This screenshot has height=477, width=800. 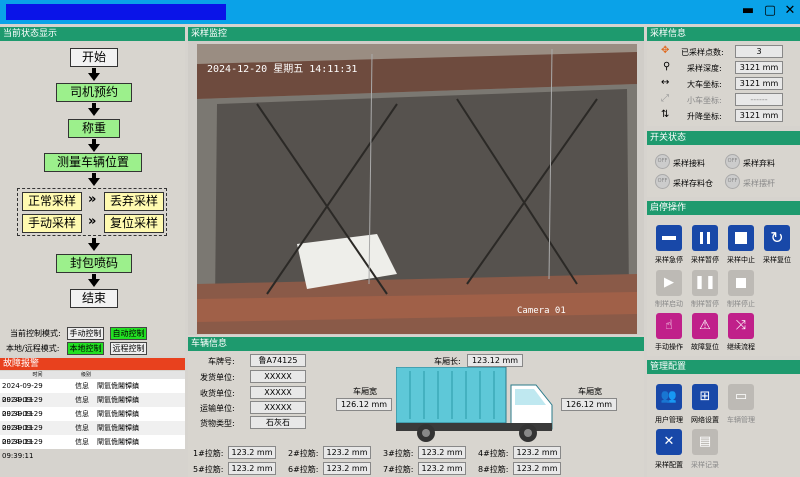 What do you see at coordinates (92, 221) in the screenshot?
I see `swap-icon: »` at bounding box center [92, 221].